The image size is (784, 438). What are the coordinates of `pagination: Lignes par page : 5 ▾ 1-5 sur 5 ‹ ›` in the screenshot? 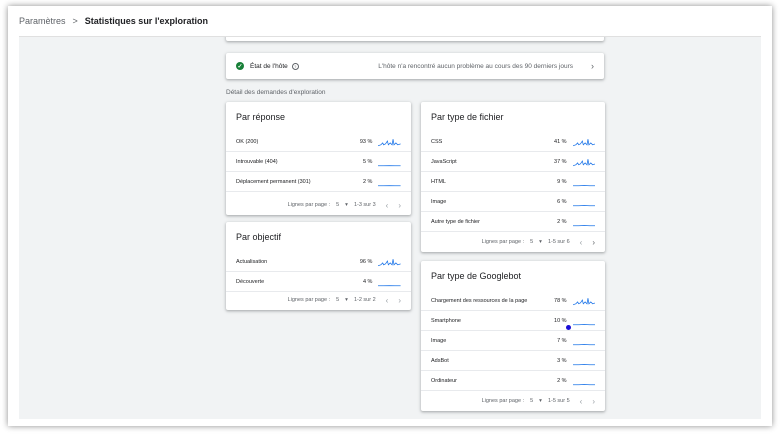 It's located at (513, 401).